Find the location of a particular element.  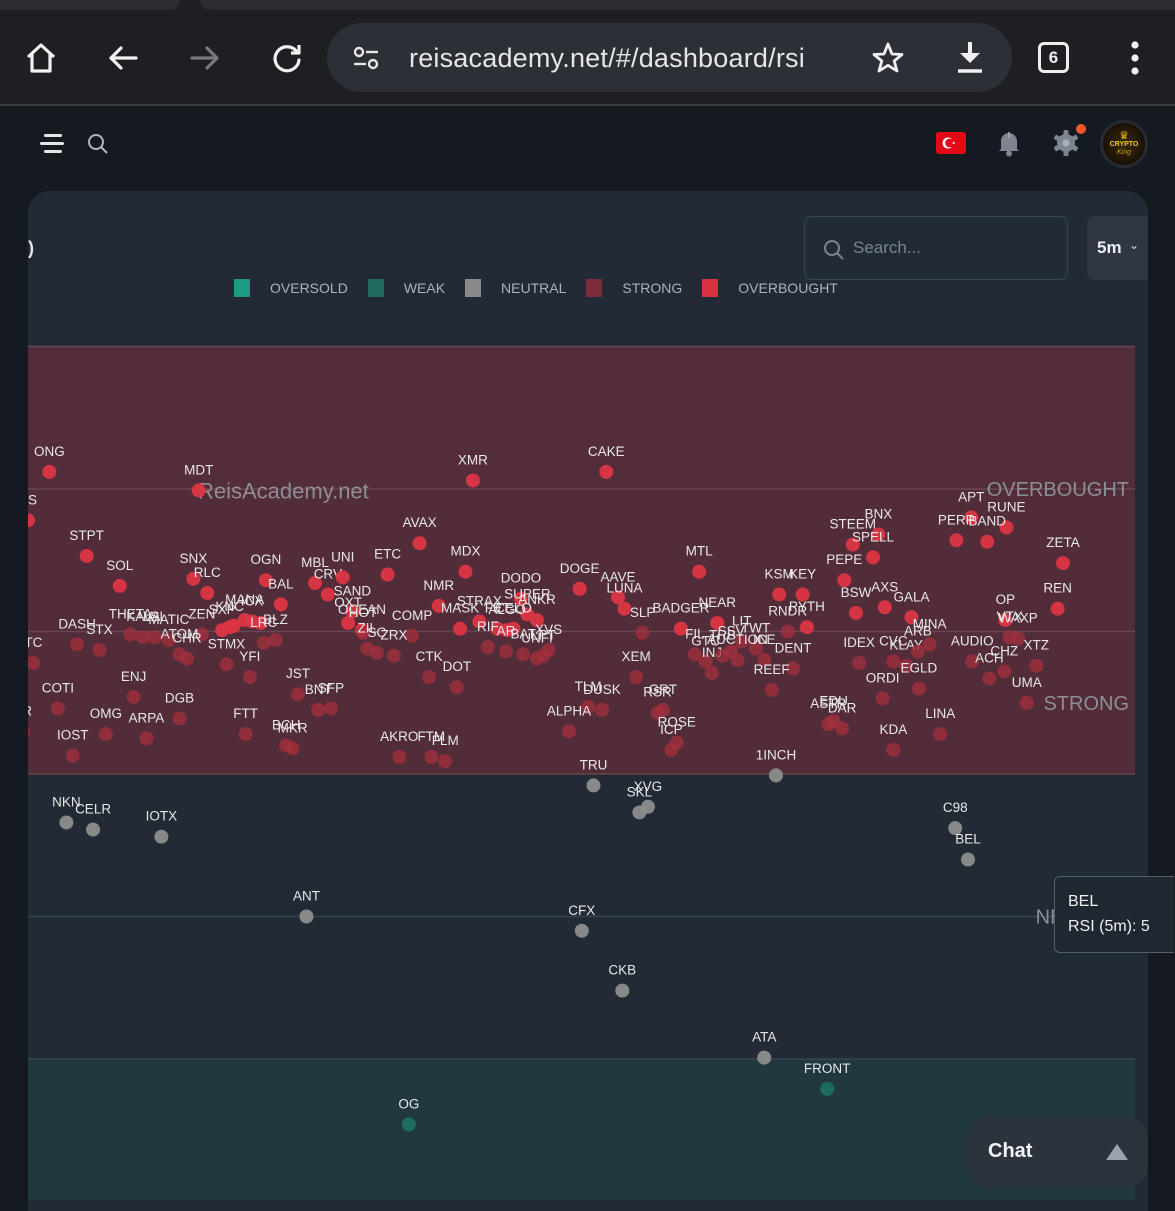

avatar: ♛ CRYPTO King is located at coordinates (1124, 144).